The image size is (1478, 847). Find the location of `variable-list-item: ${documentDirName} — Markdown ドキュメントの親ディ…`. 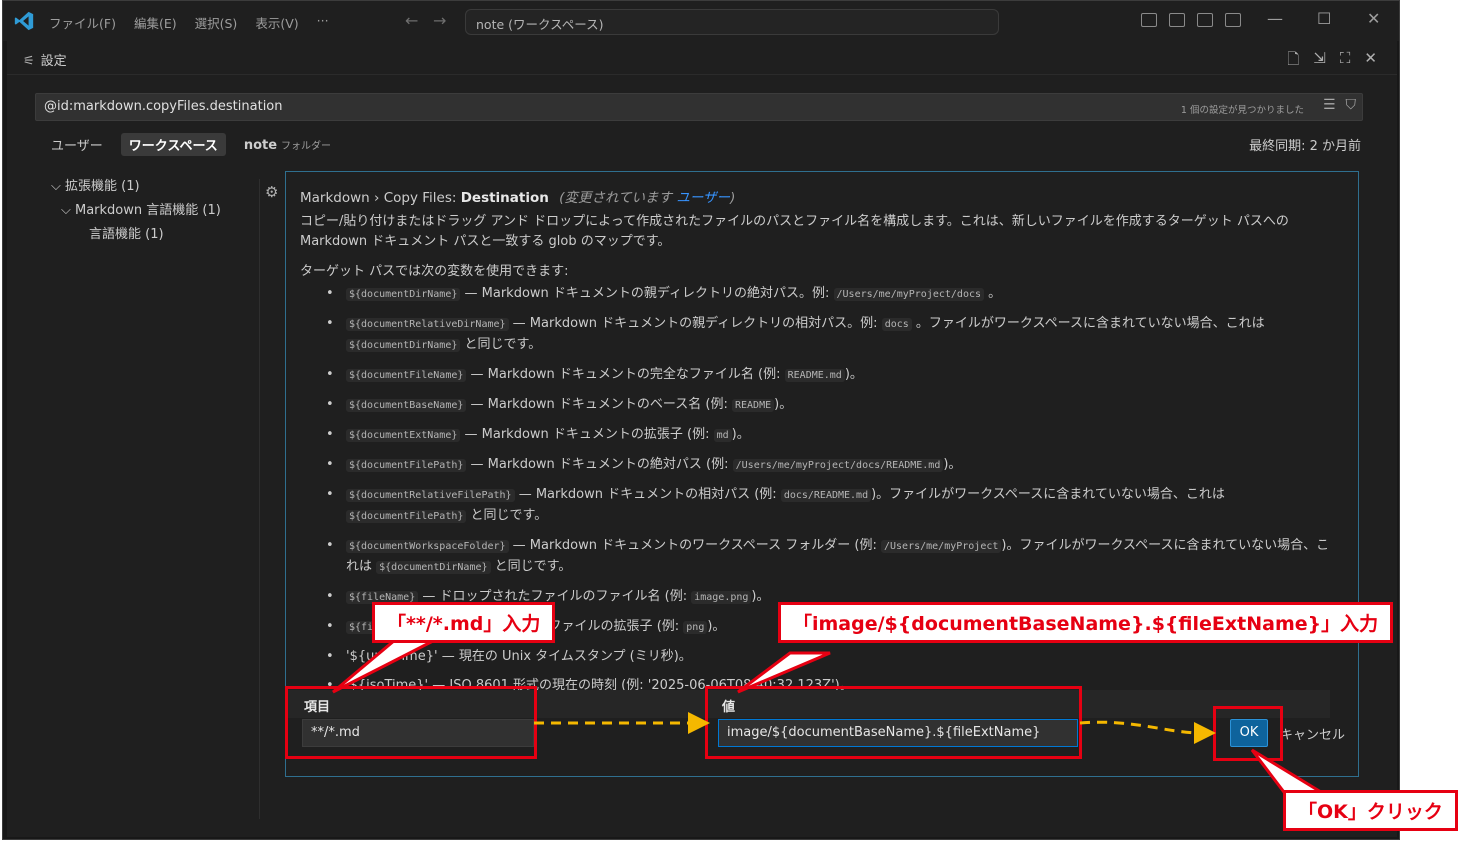

variable-list-item: ${documentDirName} — Markdown ドキュメントの親ディ… is located at coordinates (831, 294).